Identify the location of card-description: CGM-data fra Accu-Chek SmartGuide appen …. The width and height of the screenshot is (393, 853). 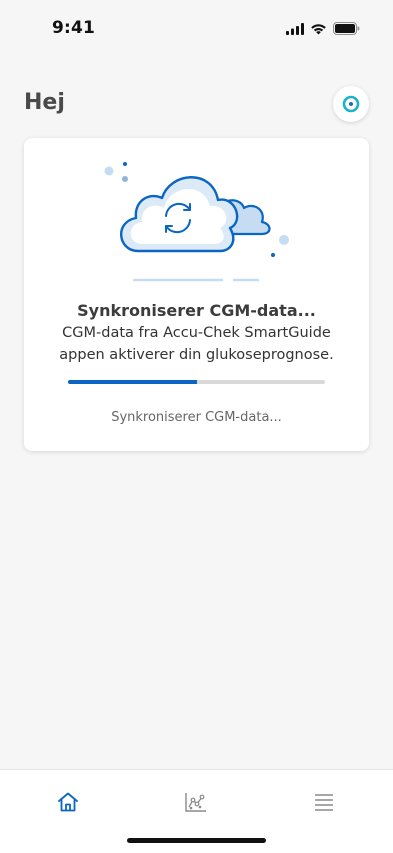
(196, 344).